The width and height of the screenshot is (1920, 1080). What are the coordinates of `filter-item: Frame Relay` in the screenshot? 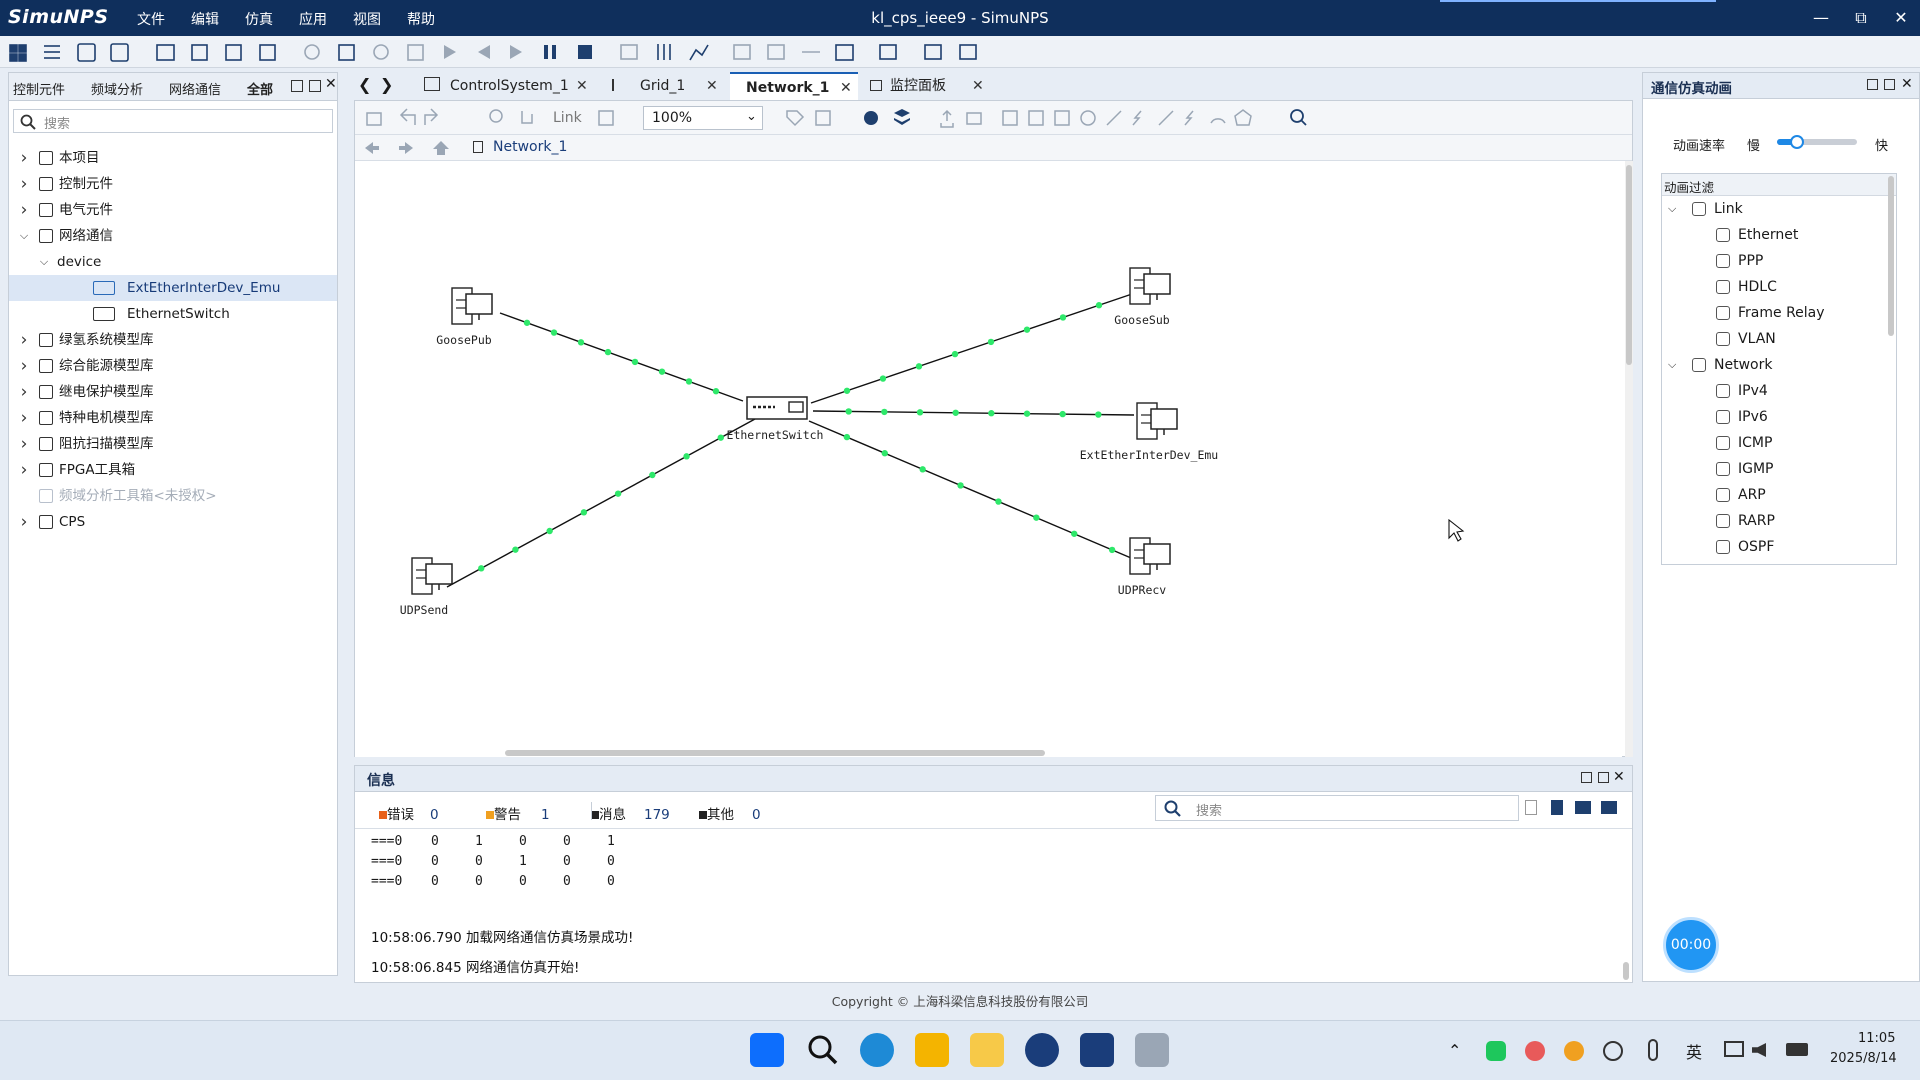 It's located at (1775, 313).